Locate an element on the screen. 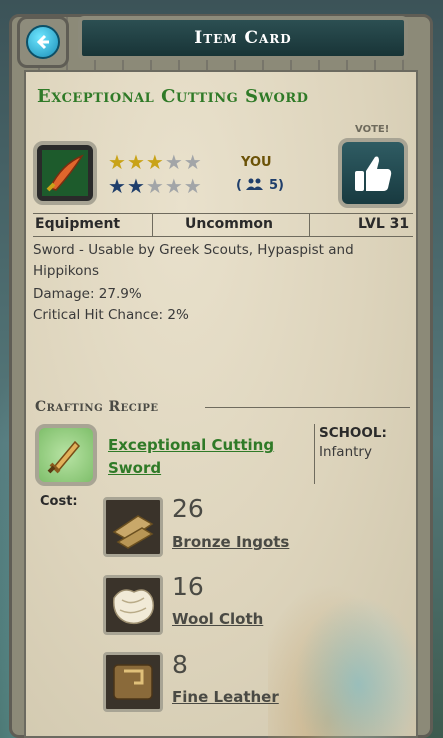  item-damage: Damage: 27.9% is located at coordinates (87, 294).